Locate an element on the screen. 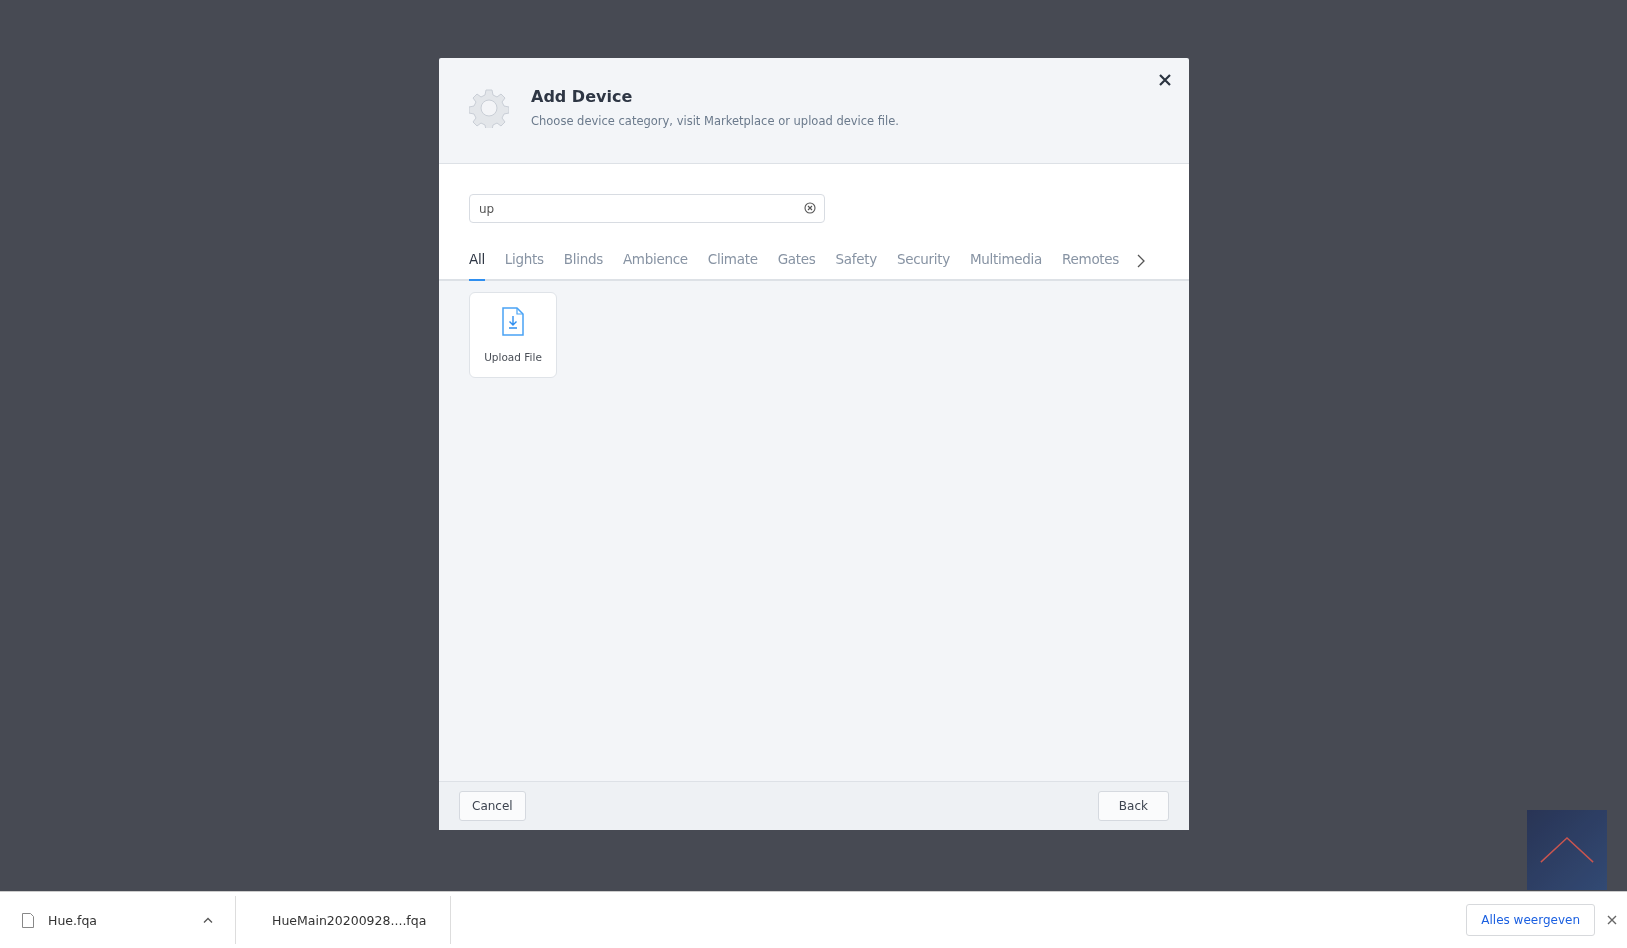  chevron-up-icon is located at coordinates (1567, 850).